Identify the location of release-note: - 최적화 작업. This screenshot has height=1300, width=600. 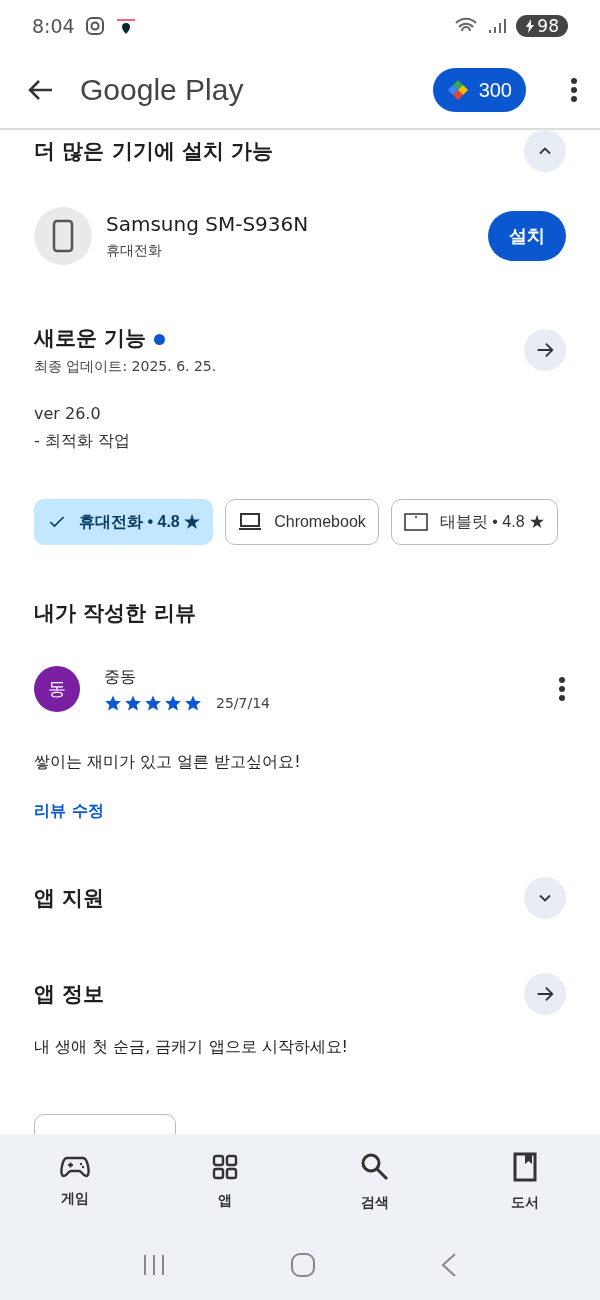
(82, 441).